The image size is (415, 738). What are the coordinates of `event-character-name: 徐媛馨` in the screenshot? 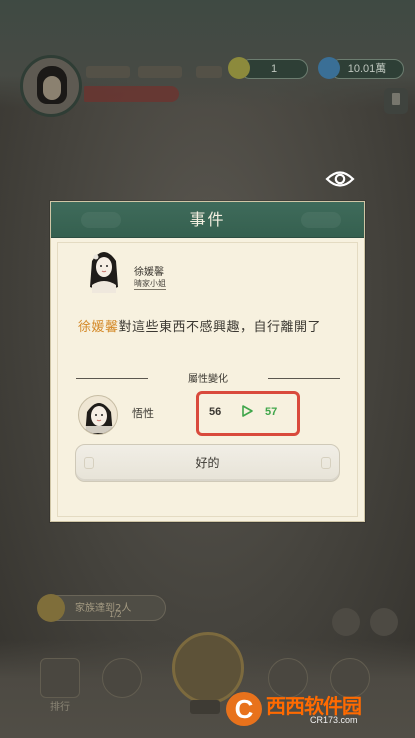 It's located at (98, 327).